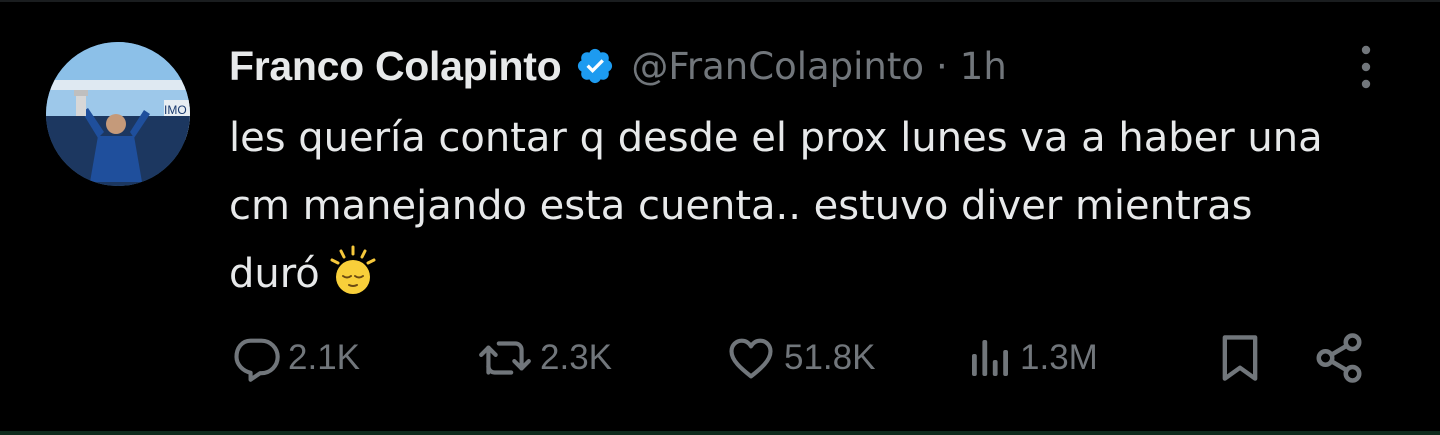 The image size is (1440, 435). I want to click on reply-icon, so click(256, 358).